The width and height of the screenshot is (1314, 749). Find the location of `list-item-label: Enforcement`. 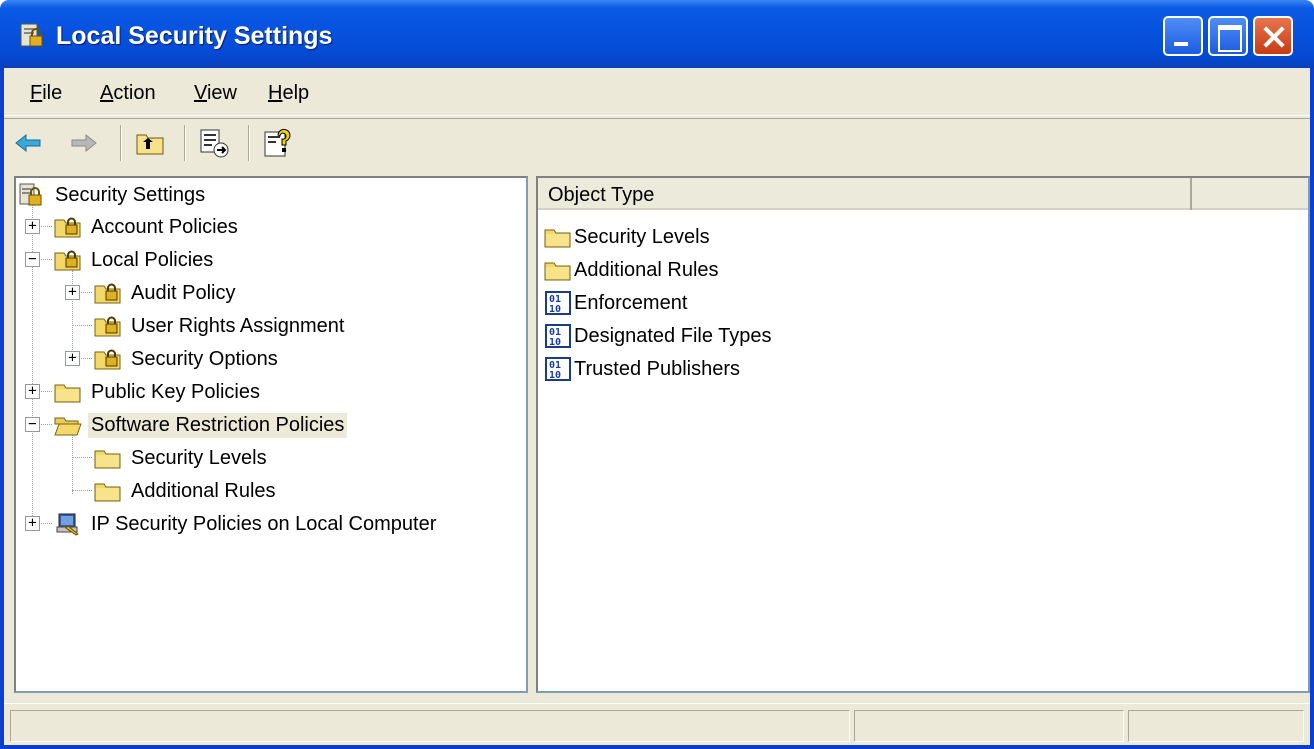

list-item-label: Enforcement is located at coordinates (631, 302).